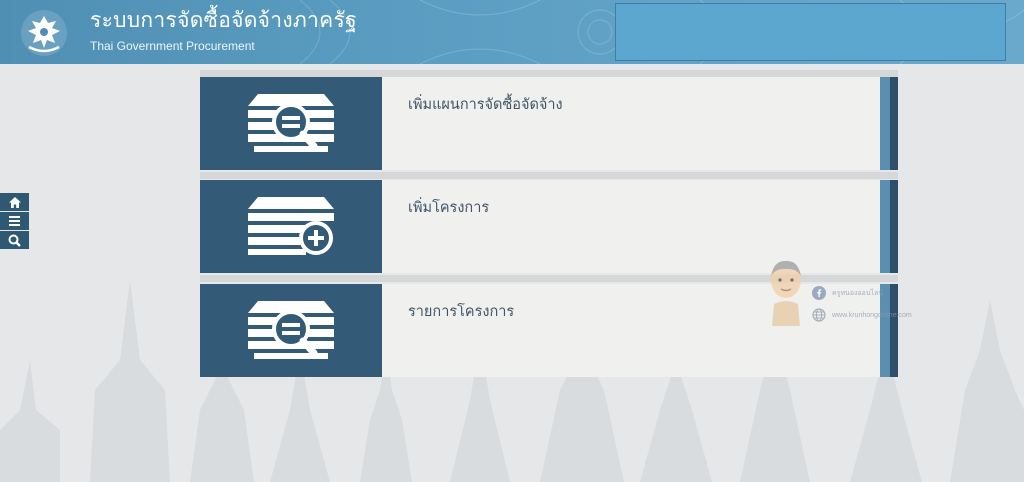 The height and width of the screenshot is (482, 1024). What do you see at coordinates (819, 315) in the screenshot?
I see `globe-icon` at bounding box center [819, 315].